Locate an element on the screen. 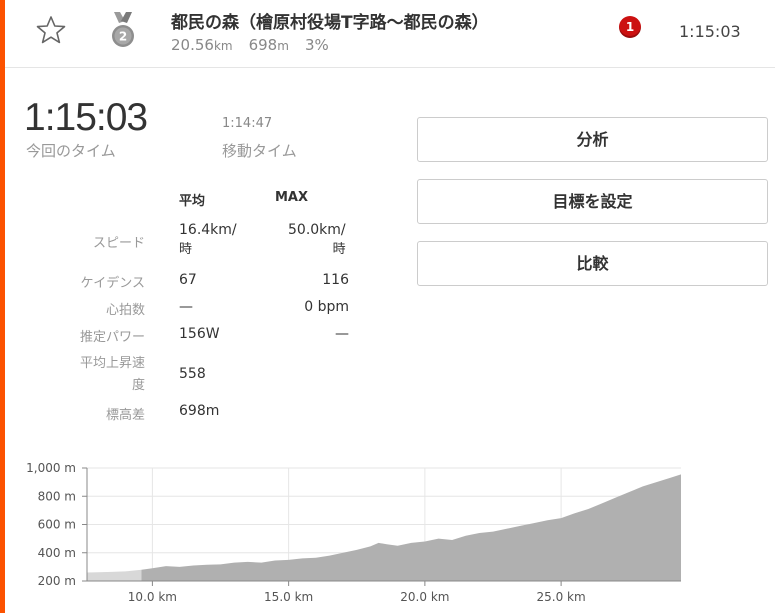  speed-avg-value: 16.4km/ is located at coordinates (208, 230).